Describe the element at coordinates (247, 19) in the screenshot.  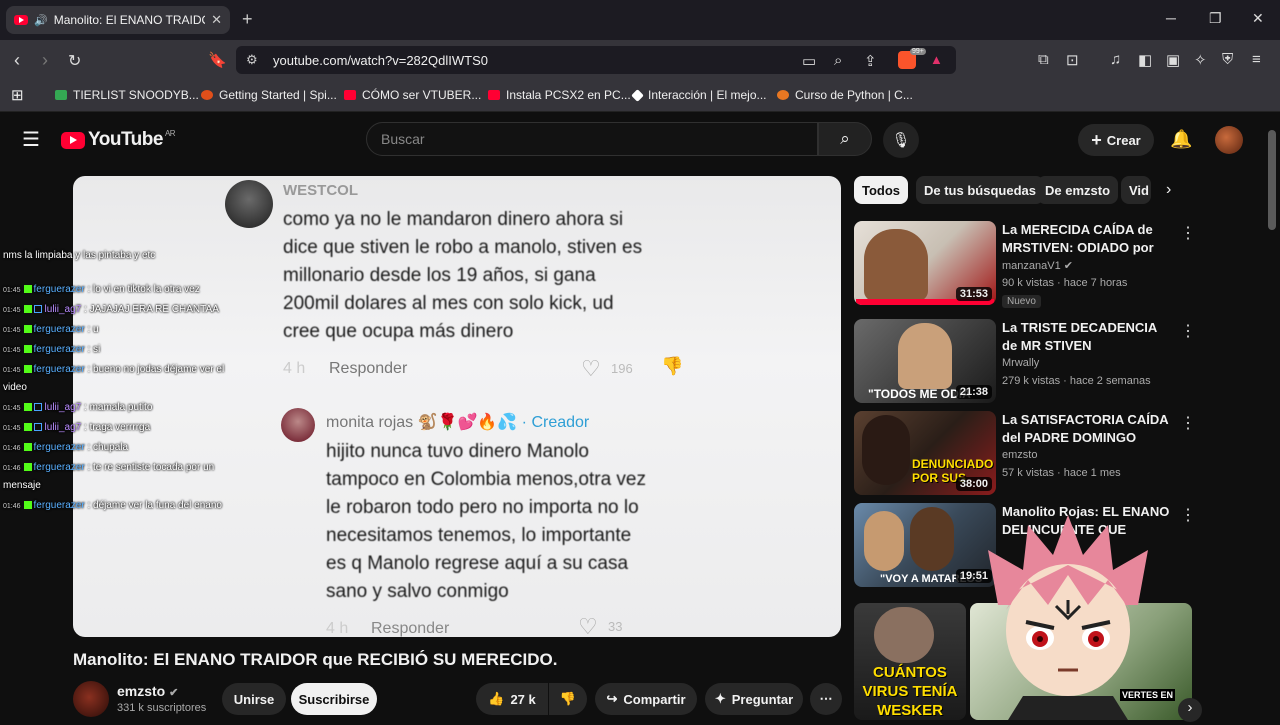
I see `new-tab-icon: +` at that location.